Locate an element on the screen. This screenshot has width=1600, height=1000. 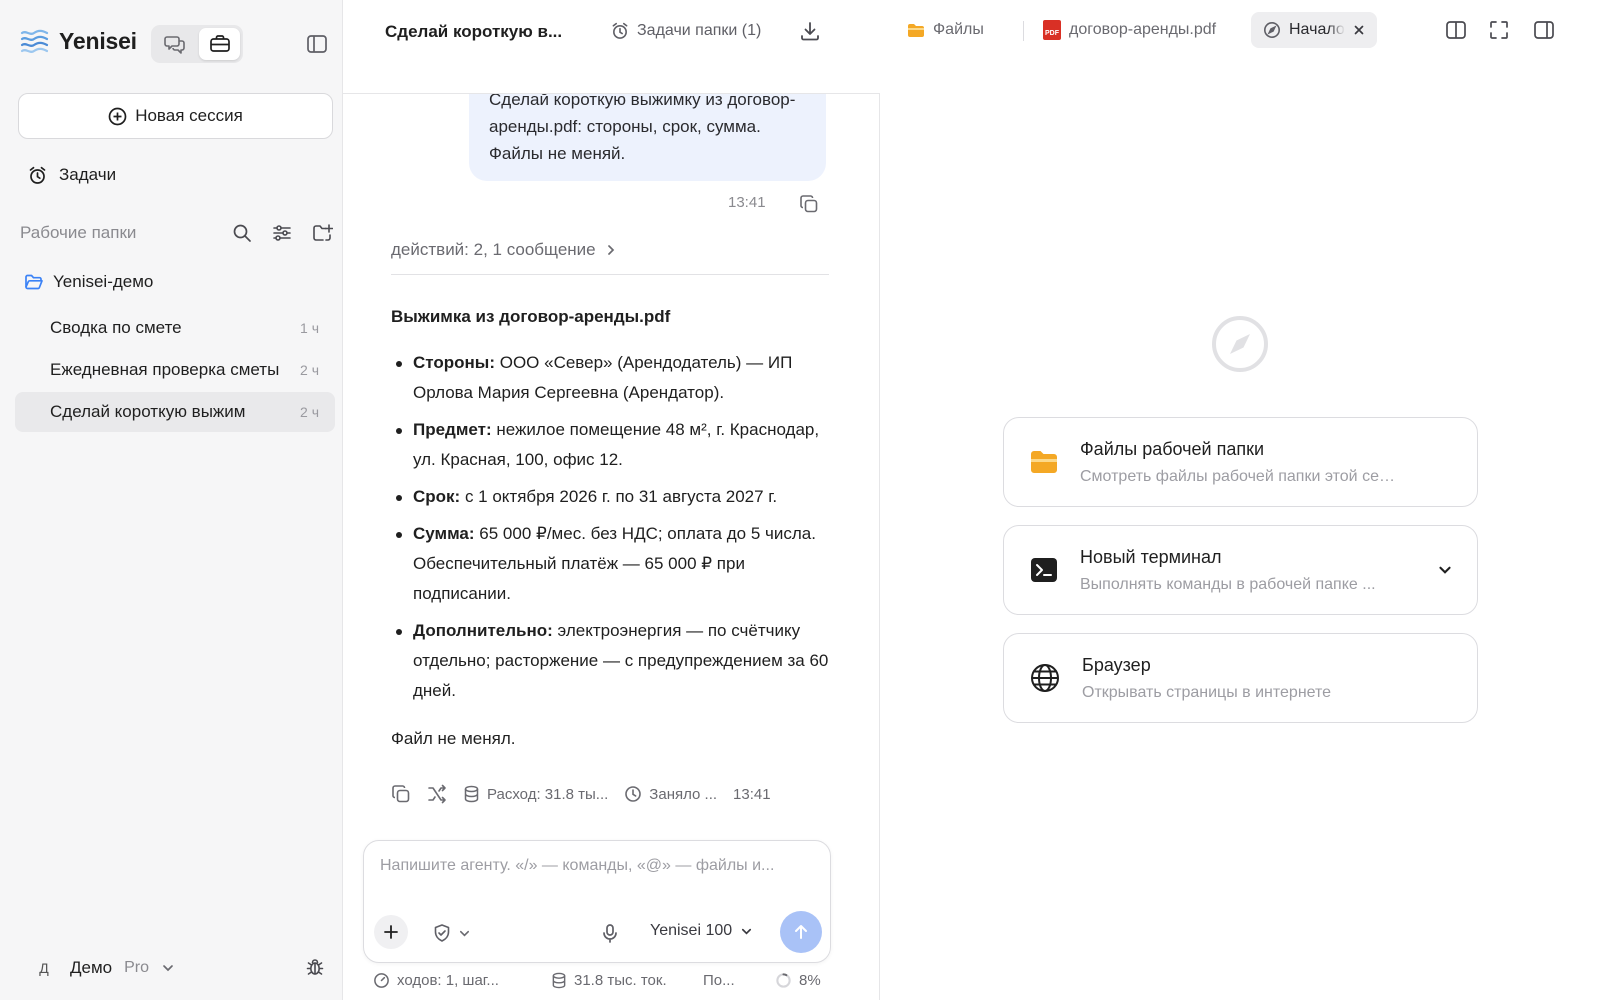
mode-switch is located at coordinates (197, 44).